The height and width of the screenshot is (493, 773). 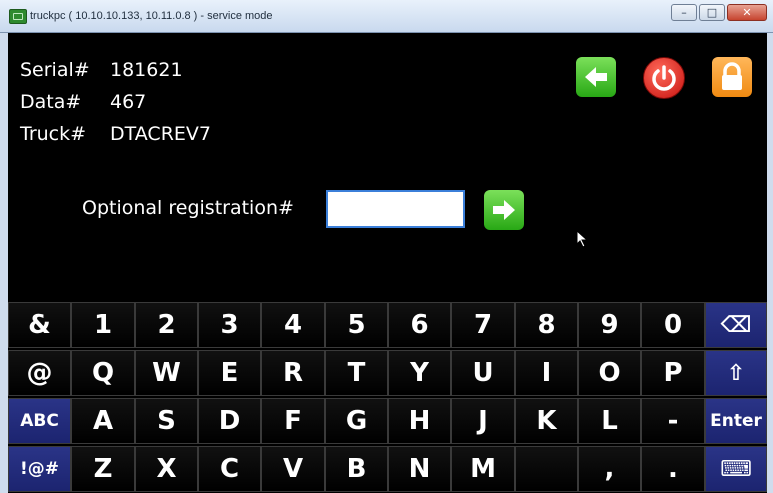 I want to click on window-frame-right, so click(x=770, y=263).